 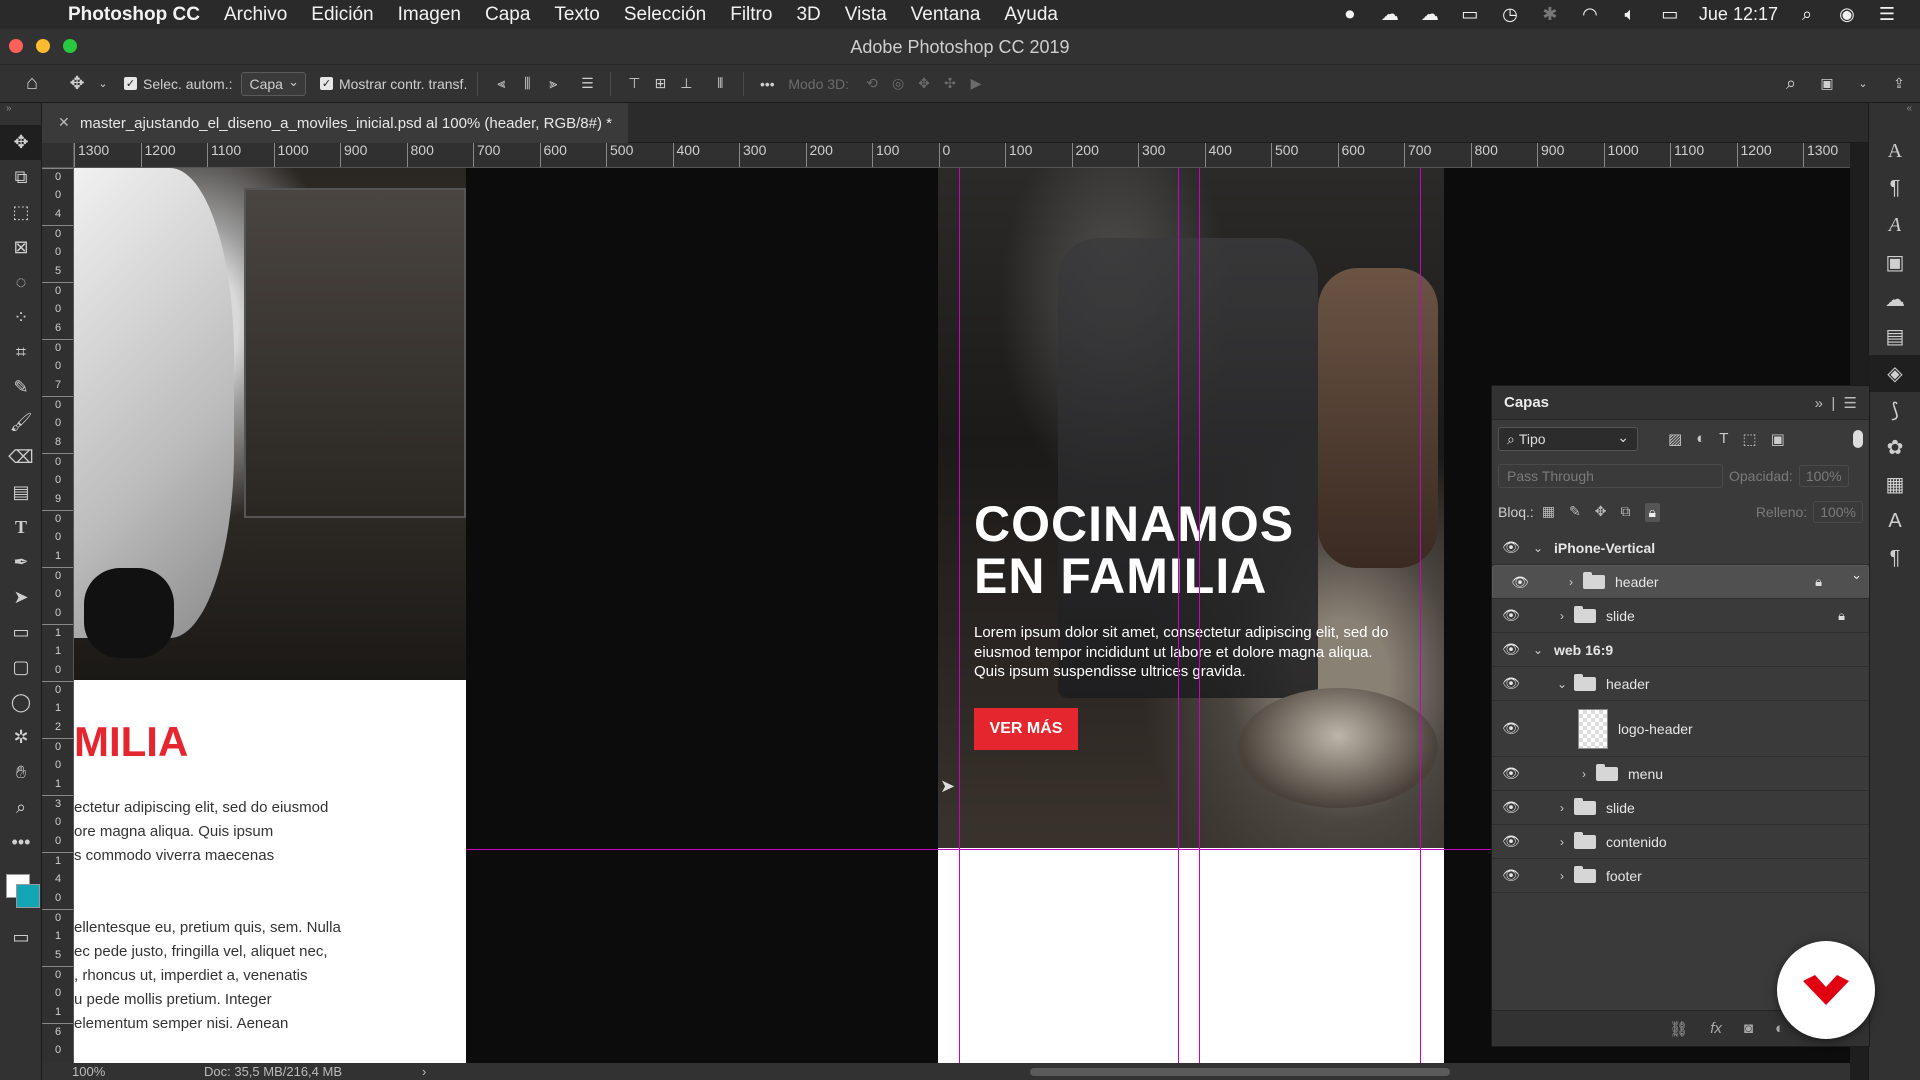 I want to click on share-icon: ⇪, so click(x=1899, y=84).